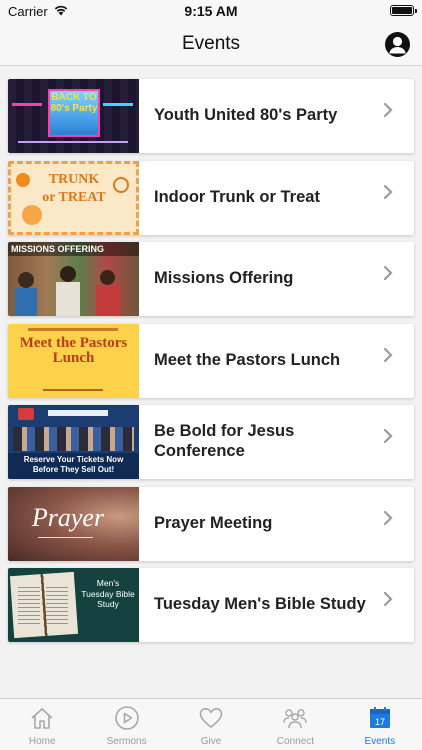 This screenshot has width=422, height=750. I want to click on tab-label: Home, so click(42, 741).